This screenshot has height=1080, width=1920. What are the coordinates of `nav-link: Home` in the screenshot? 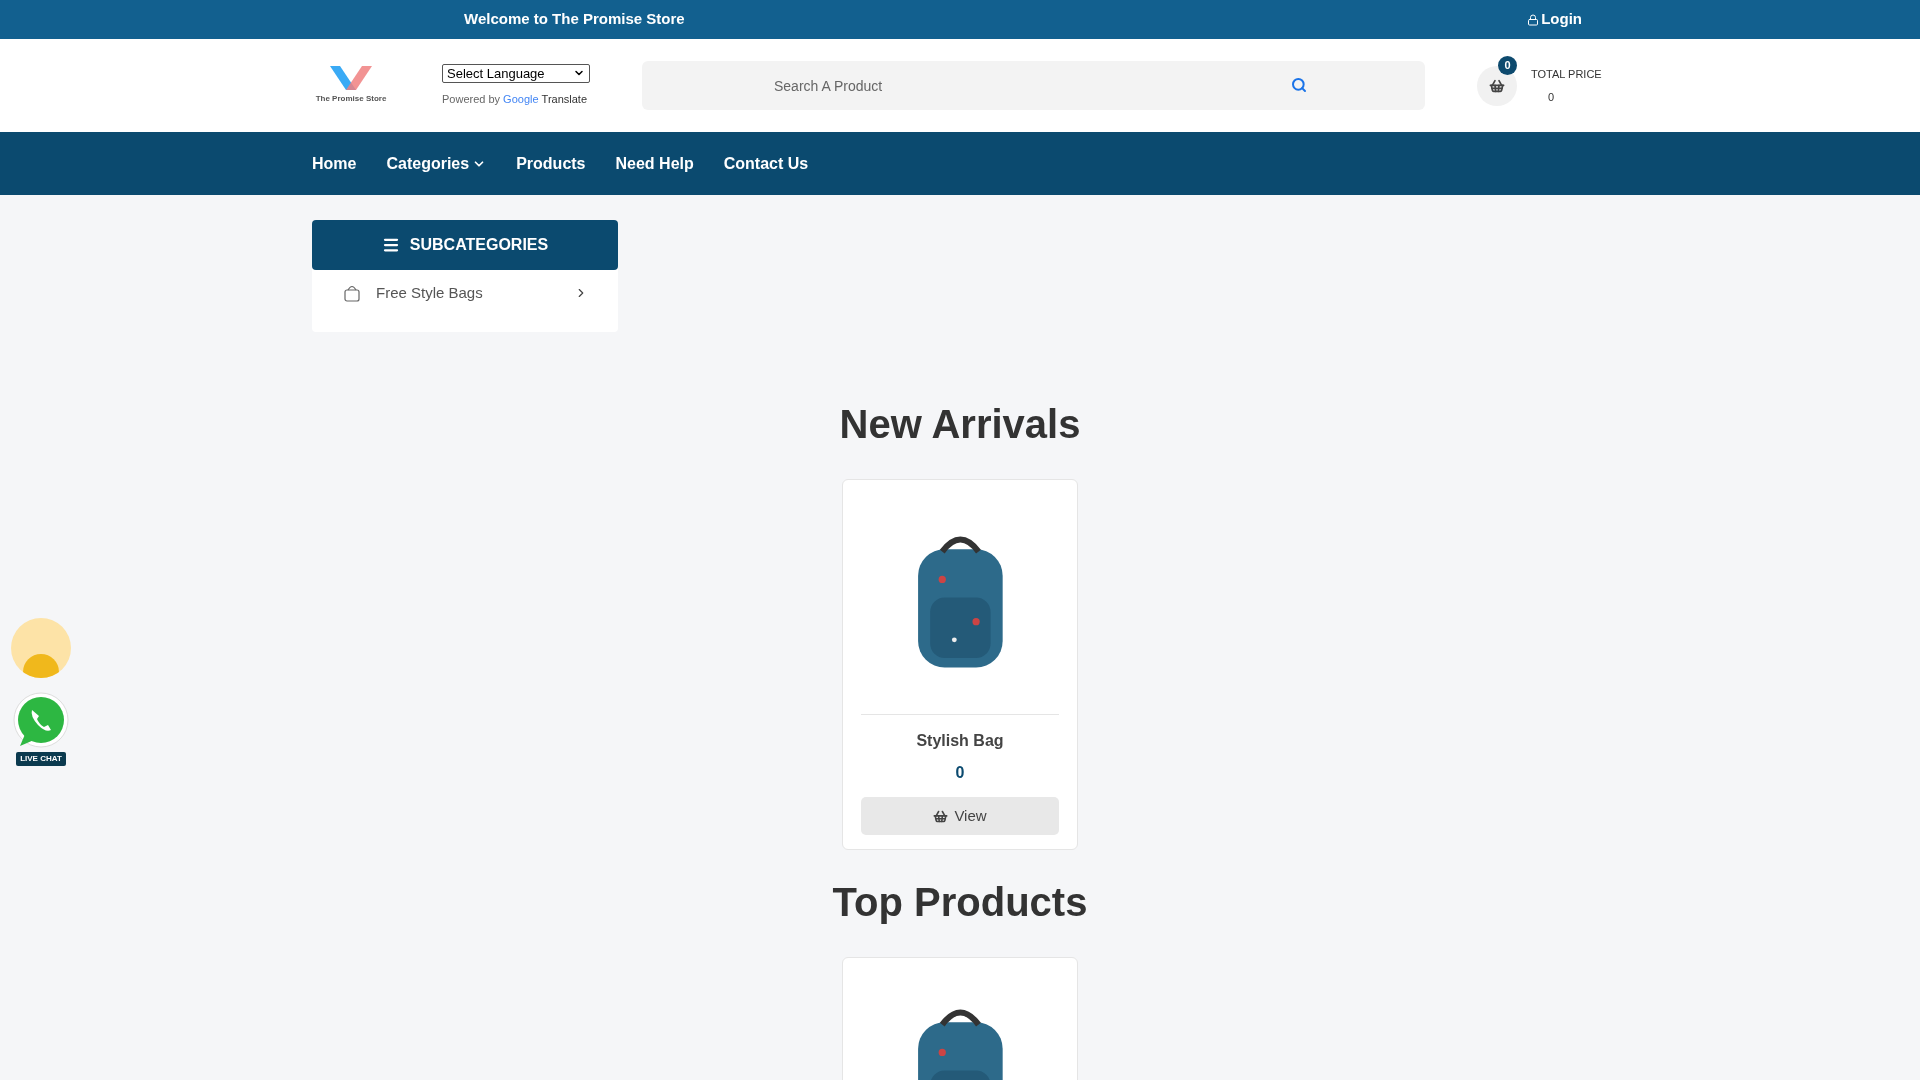 It's located at (334, 163).